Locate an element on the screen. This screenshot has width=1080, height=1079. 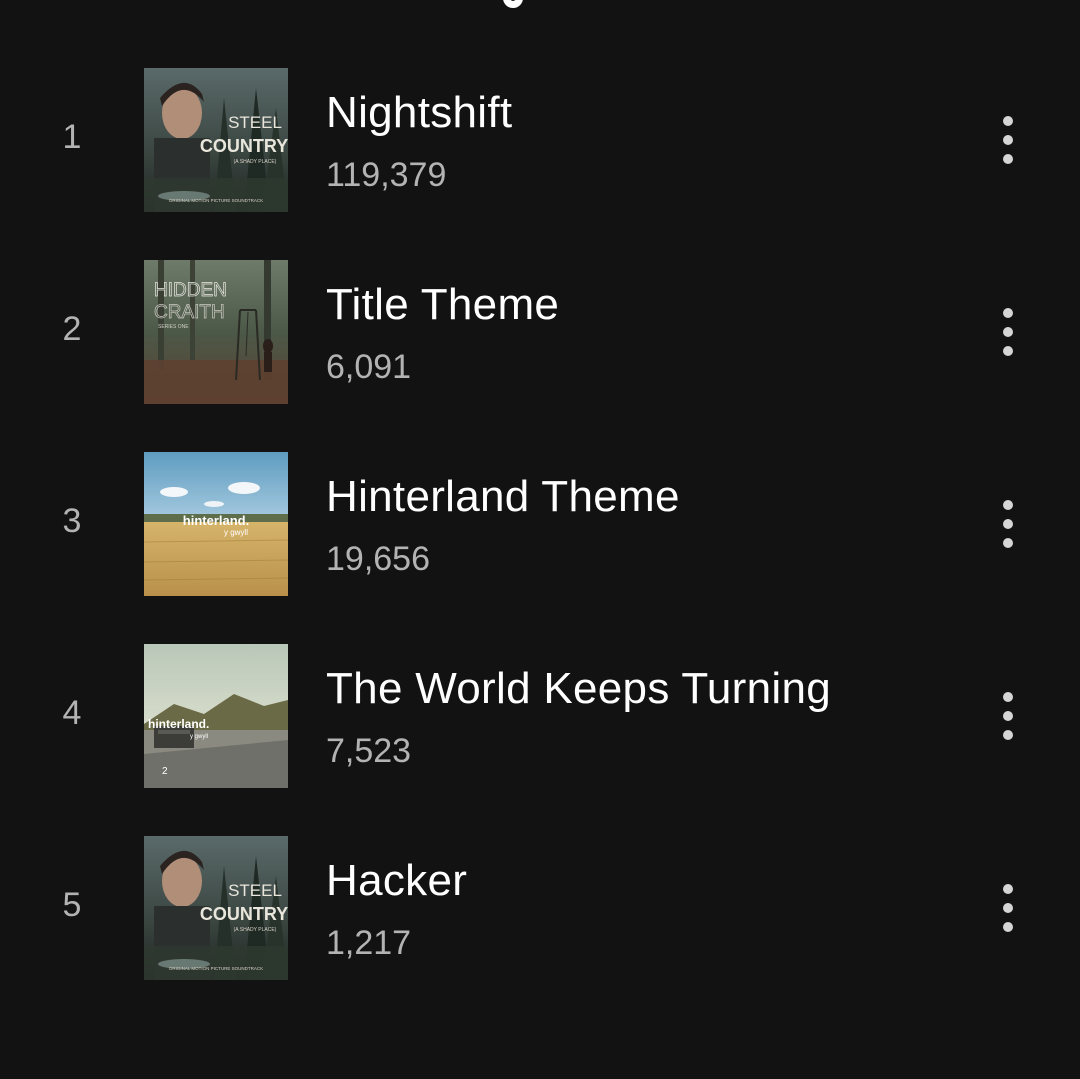
svg-text: HIDDEN is located at coordinates (190, 290).